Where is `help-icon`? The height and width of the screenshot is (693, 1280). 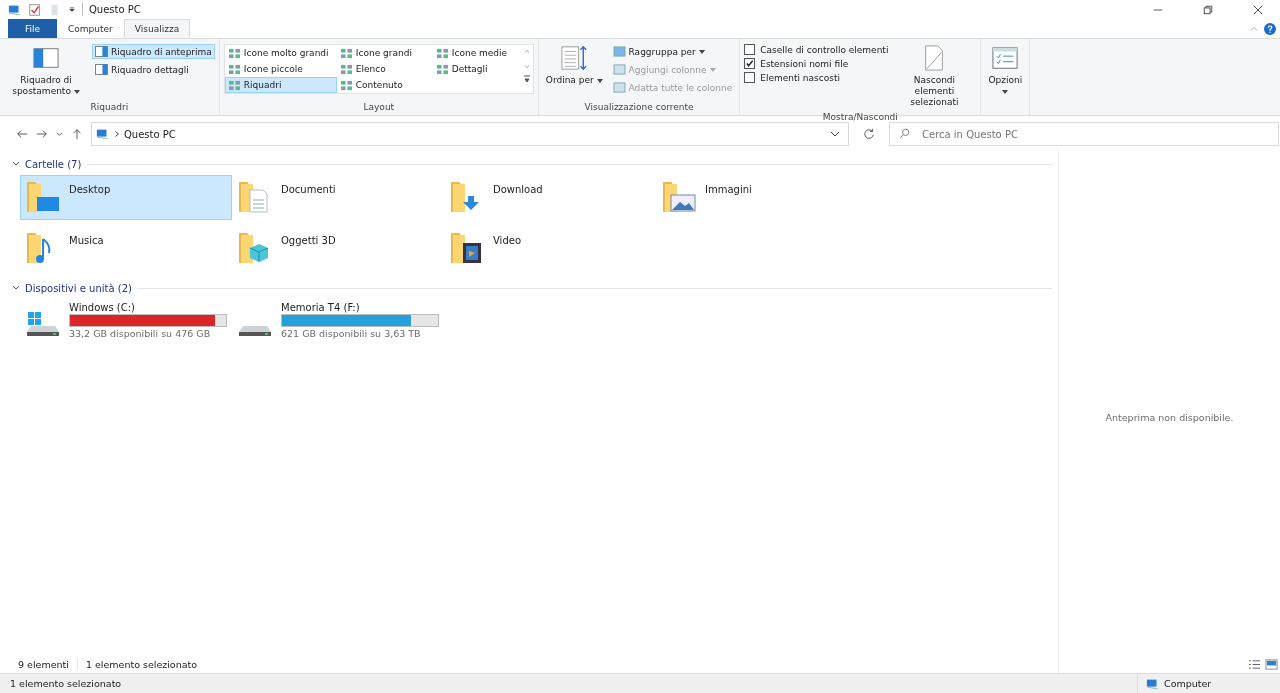 help-icon is located at coordinates (1270, 28).